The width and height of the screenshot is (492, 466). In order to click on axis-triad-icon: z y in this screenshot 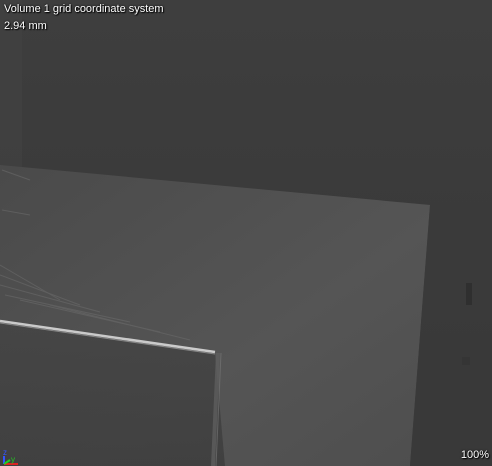, I will do `click(10, 456)`.